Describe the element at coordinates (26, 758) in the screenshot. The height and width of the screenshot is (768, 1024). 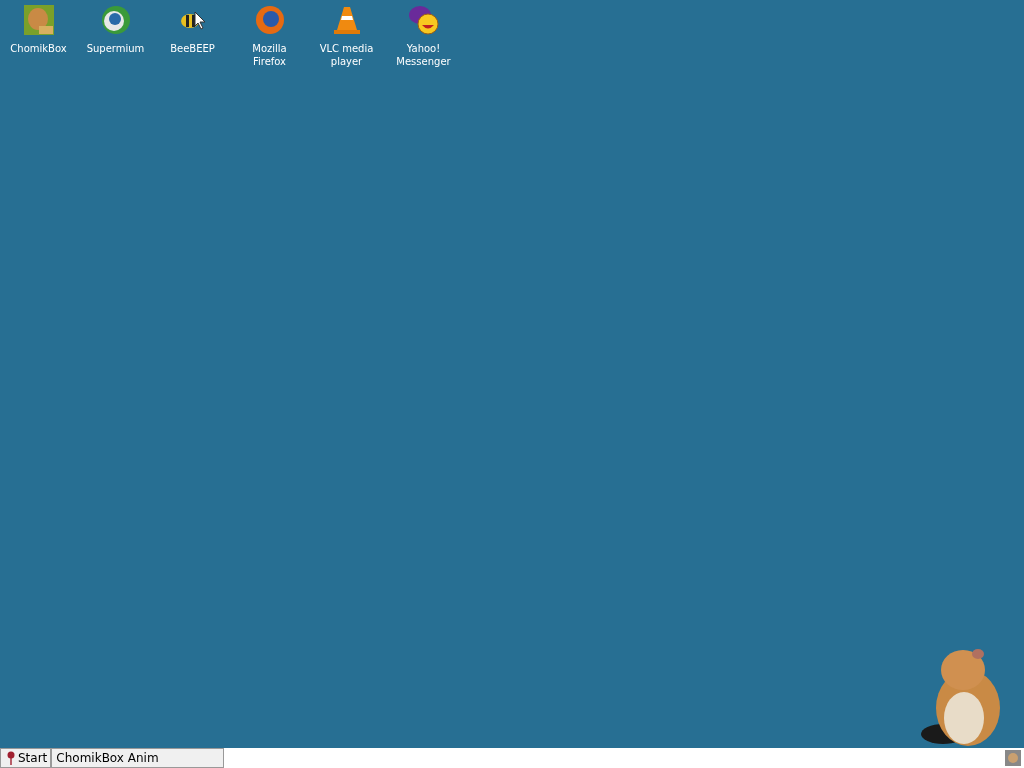
I see `start-button: Start` at that location.